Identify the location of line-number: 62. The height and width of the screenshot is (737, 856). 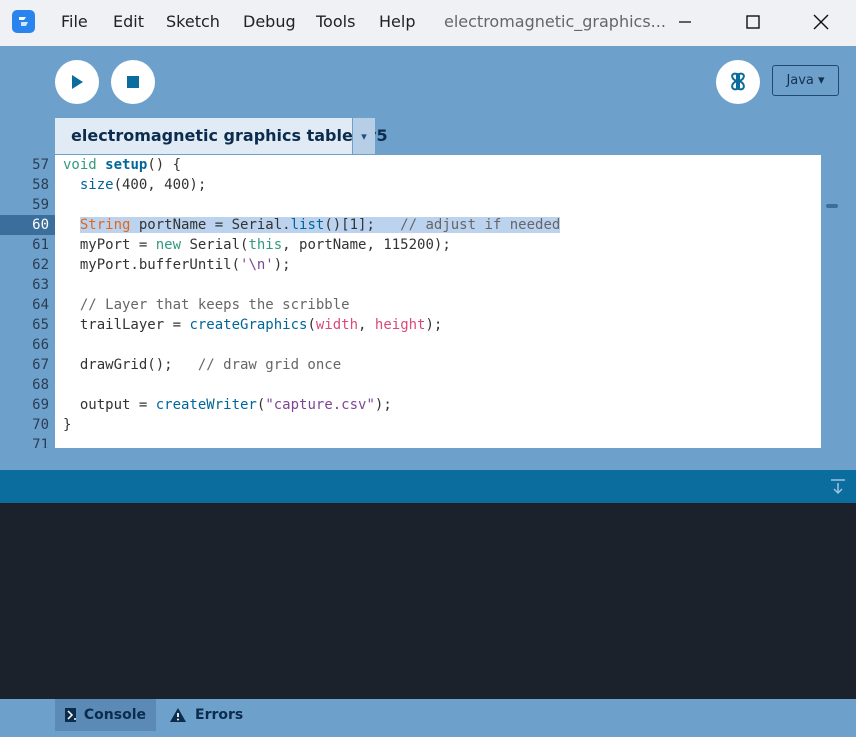
(40, 265).